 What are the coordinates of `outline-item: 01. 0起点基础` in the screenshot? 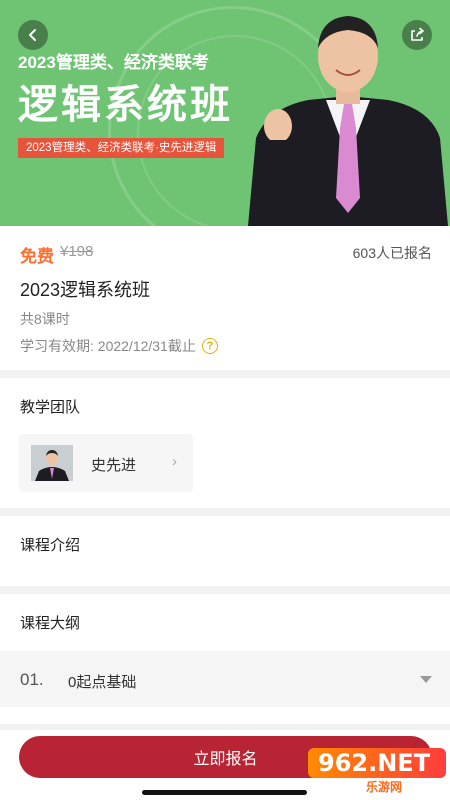 It's located at (225, 679).